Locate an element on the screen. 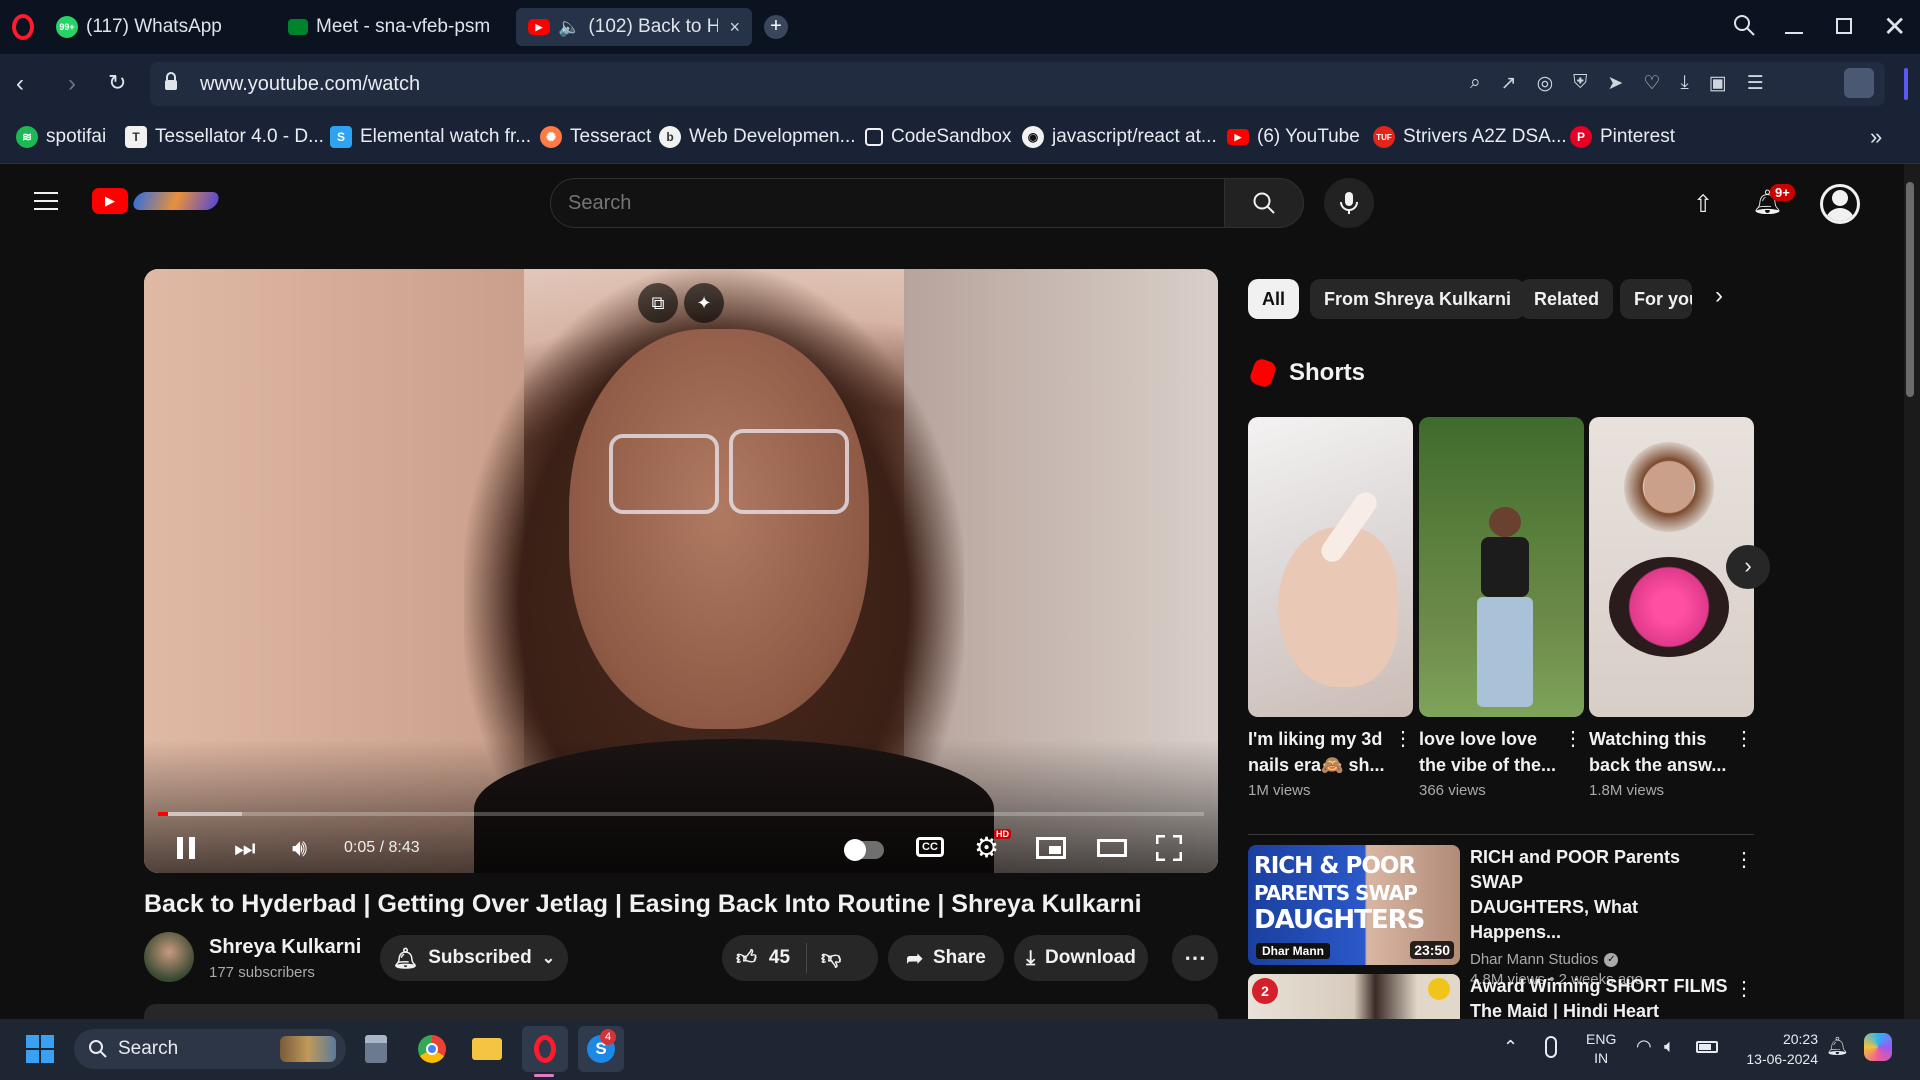 This screenshot has height=1080, width=1920. calculator-icon is located at coordinates (376, 1049).